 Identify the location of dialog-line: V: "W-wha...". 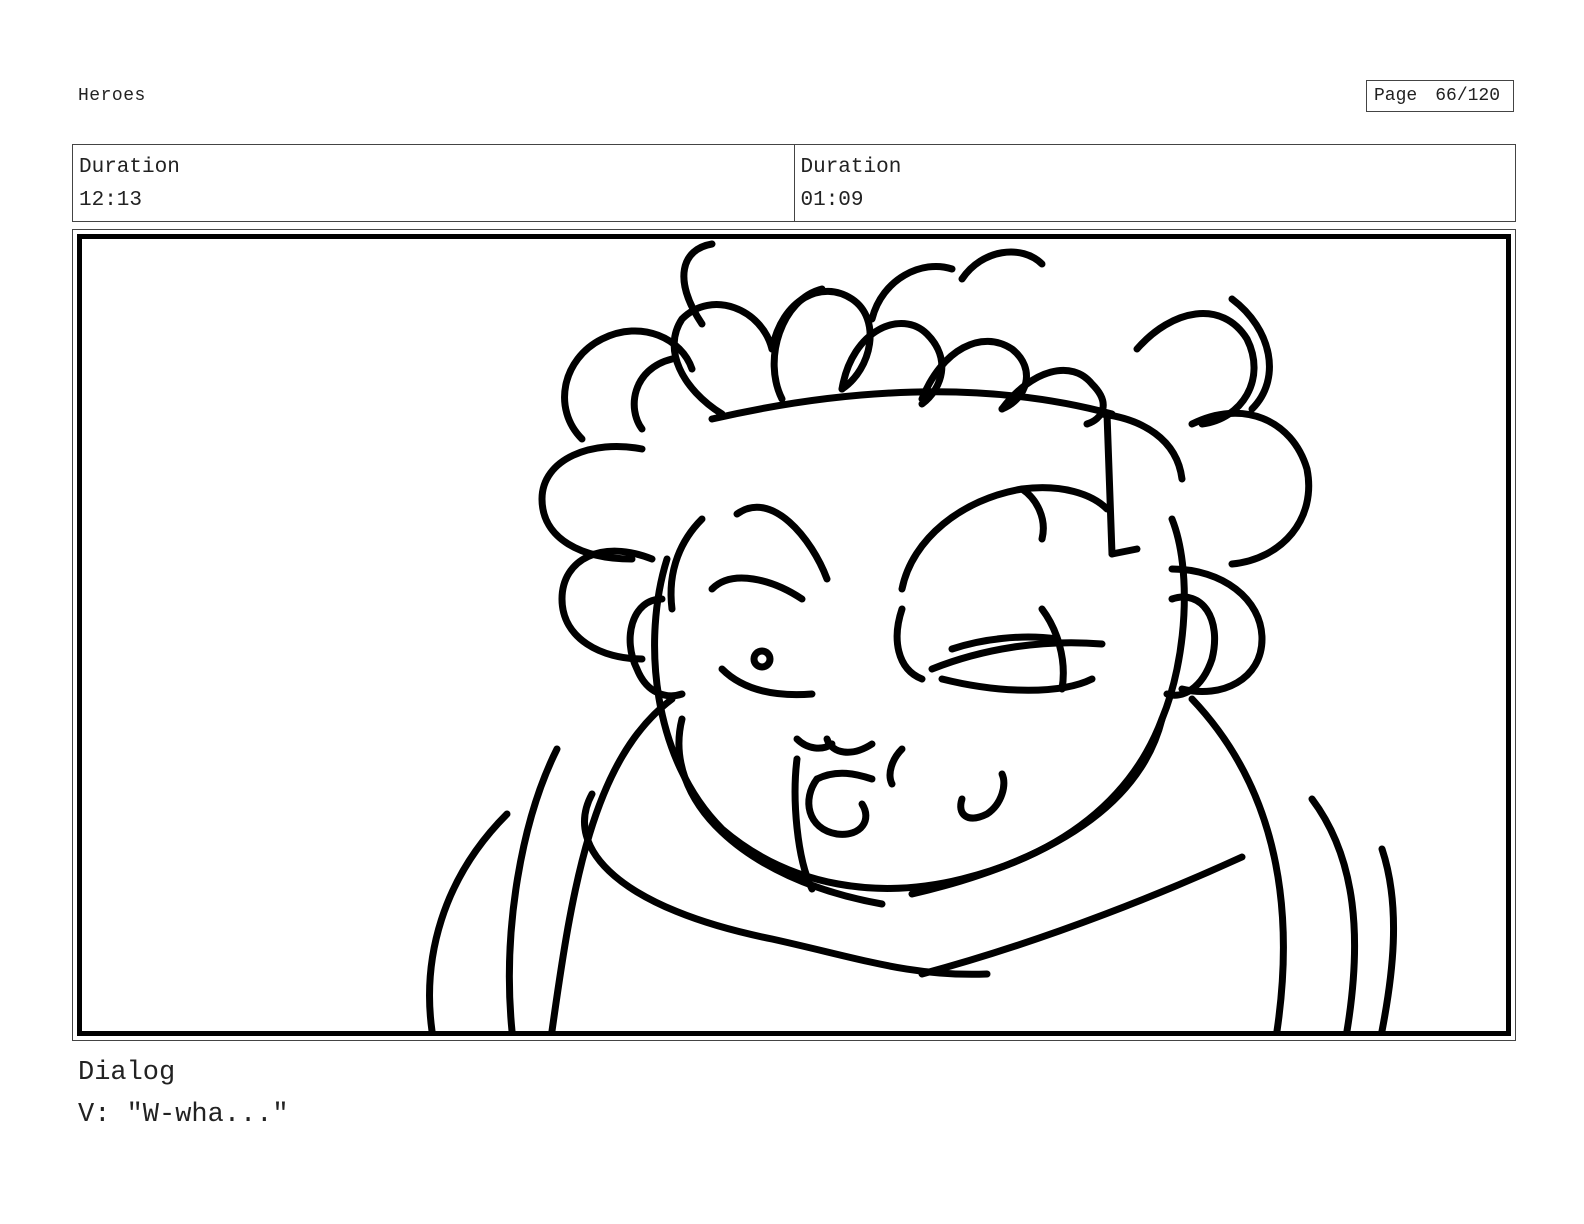
(183, 1115).